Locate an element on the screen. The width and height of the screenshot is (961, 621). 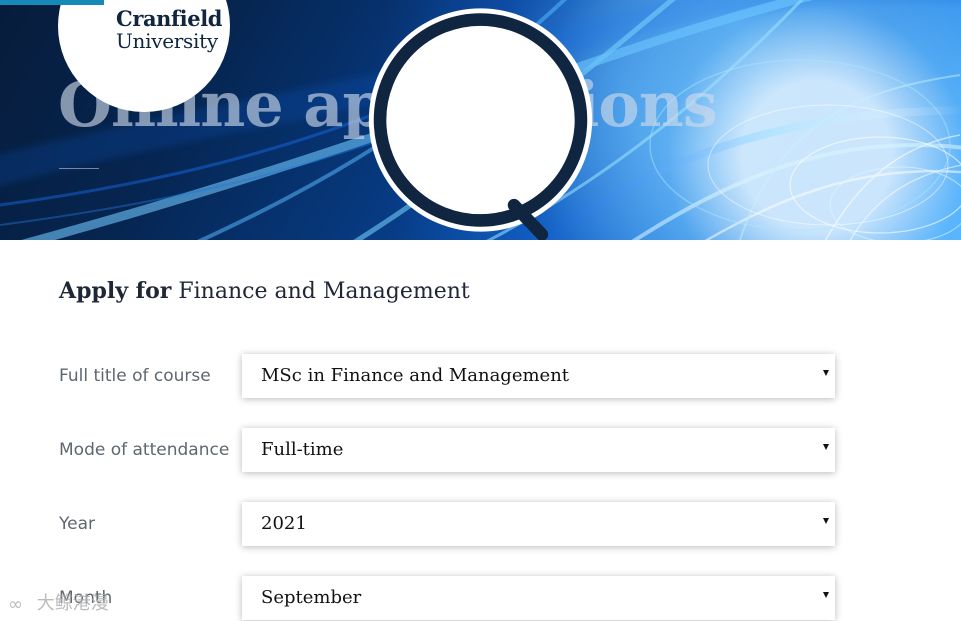
apply-heading: Apply for Finance and Management is located at coordinates (264, 291).